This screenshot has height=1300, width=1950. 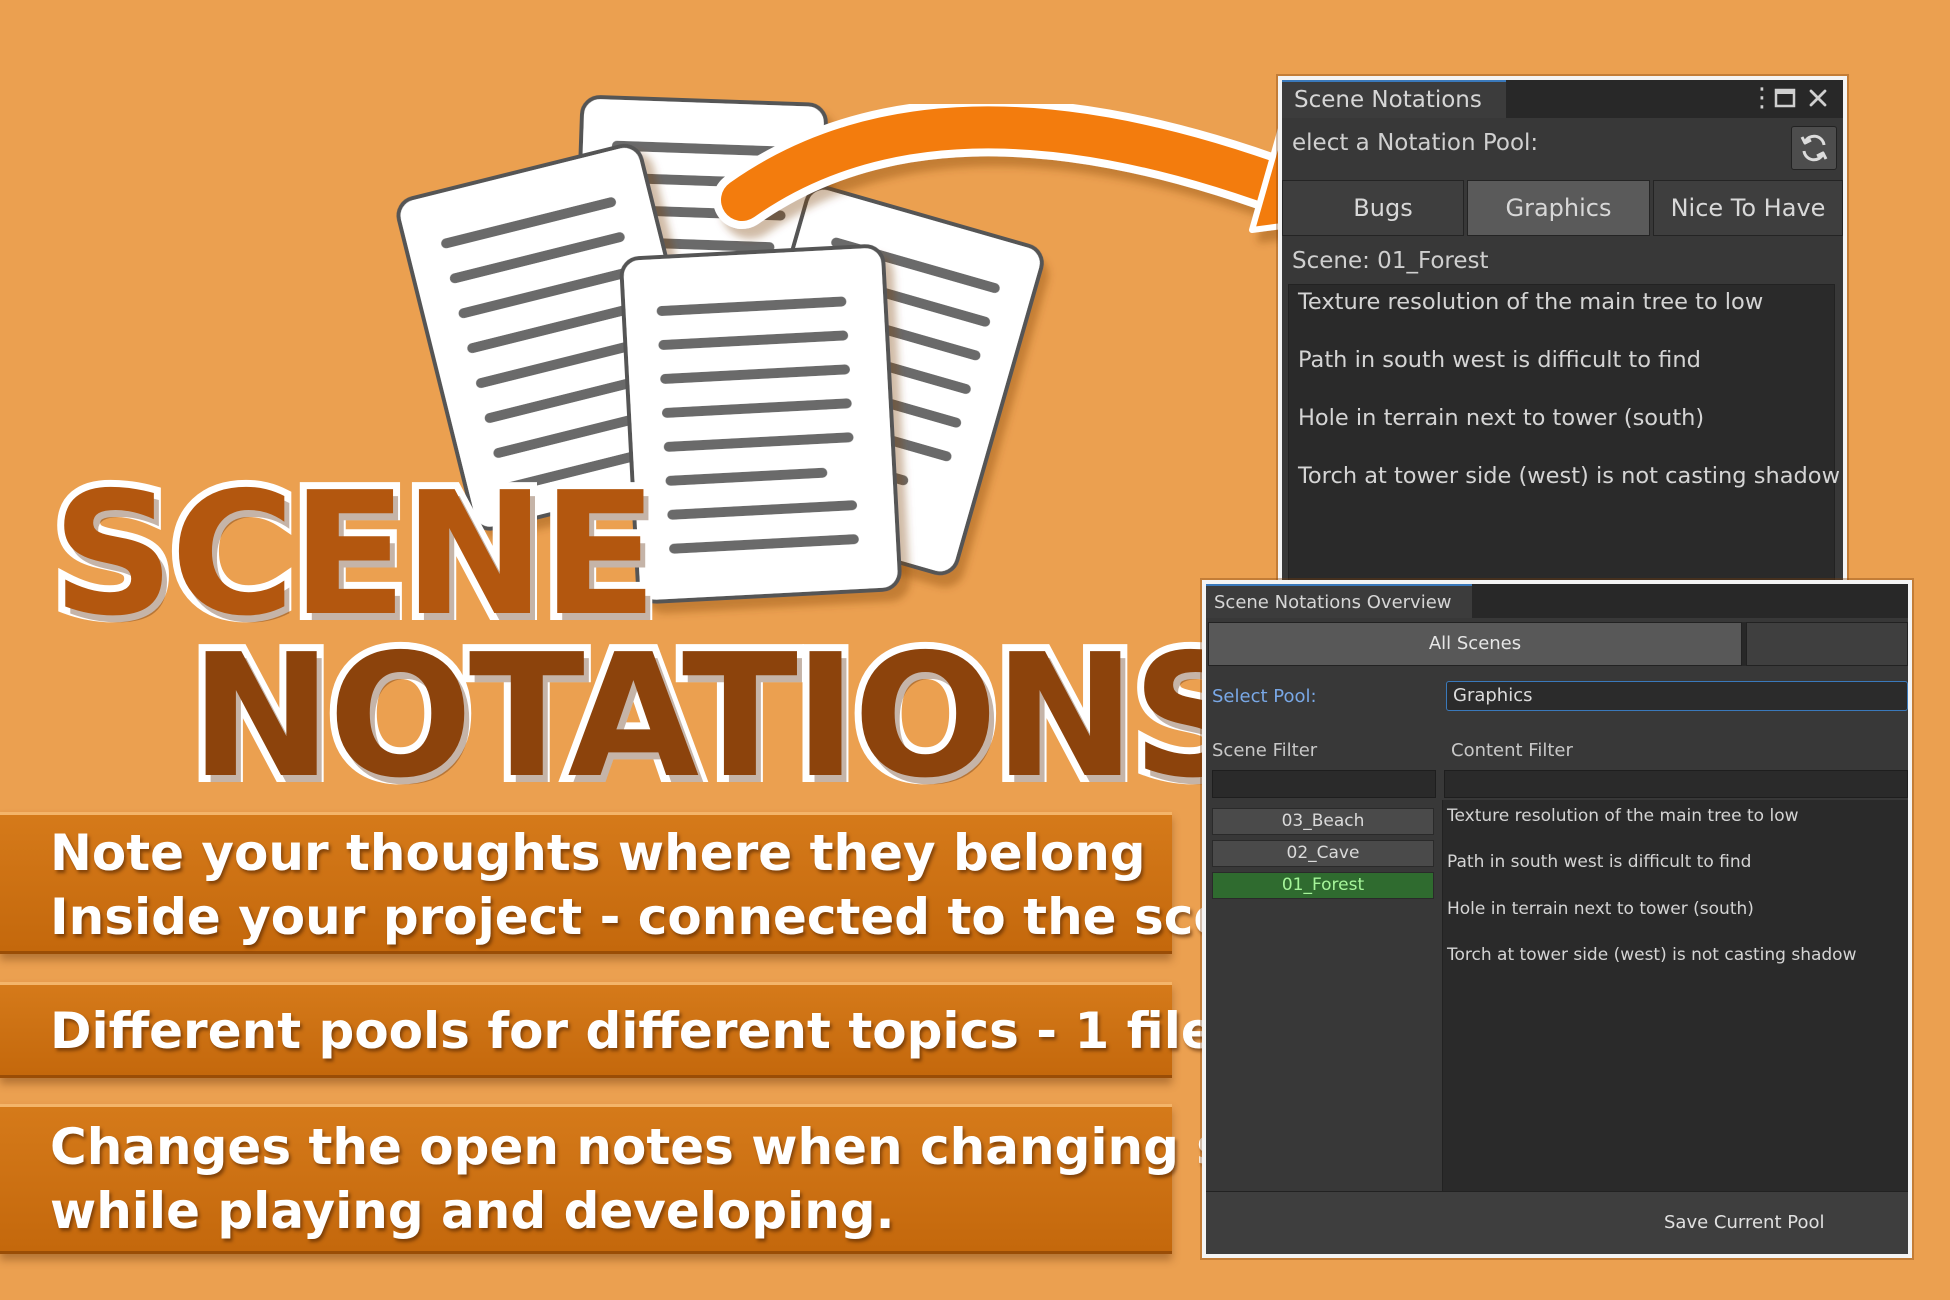 What do you see at coordinates (1818, 100) in the screenshot?
I see `close-icon` at bounding box center [1818, 100].